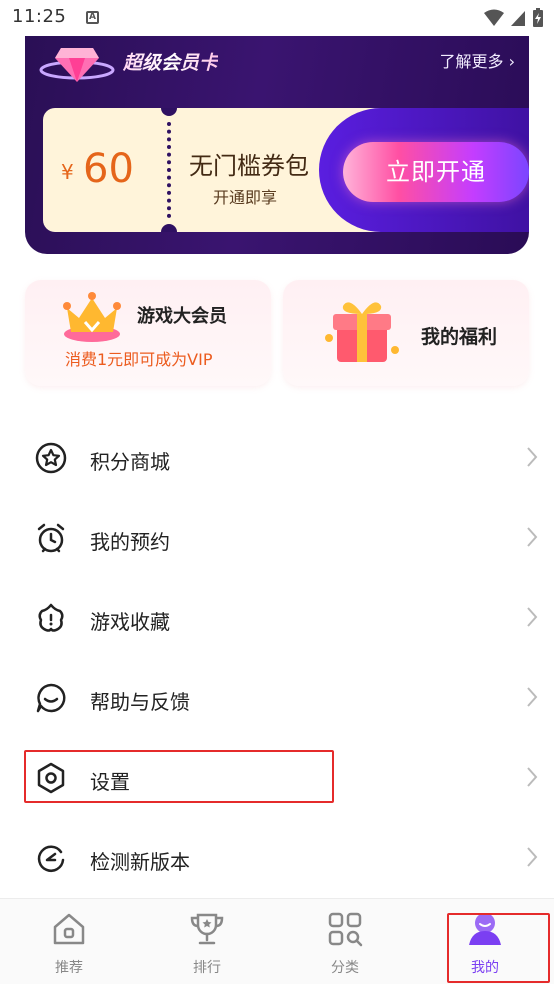 This screenshot has height=984, width=554. What do you see at coordinates (51, 858) in the screenshot?
I see `refresh-icon` at bounding box center [51, 858].